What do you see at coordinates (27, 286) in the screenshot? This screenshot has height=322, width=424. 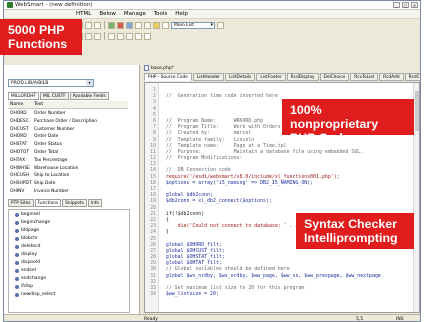 I see `function-label: ifdisp` at bounding box center [27, 286].